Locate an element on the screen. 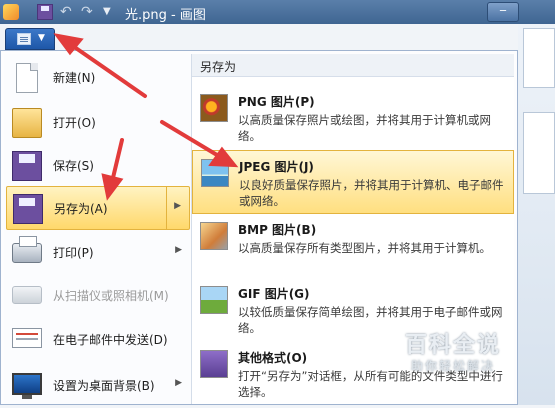 Image resolution: width=555 pixels, height=408 pixels. format-bmp: BMP 图片(B) 以高质量保存所有类型图片，并将其用于计算机。 is located at coordinates (353, 246).